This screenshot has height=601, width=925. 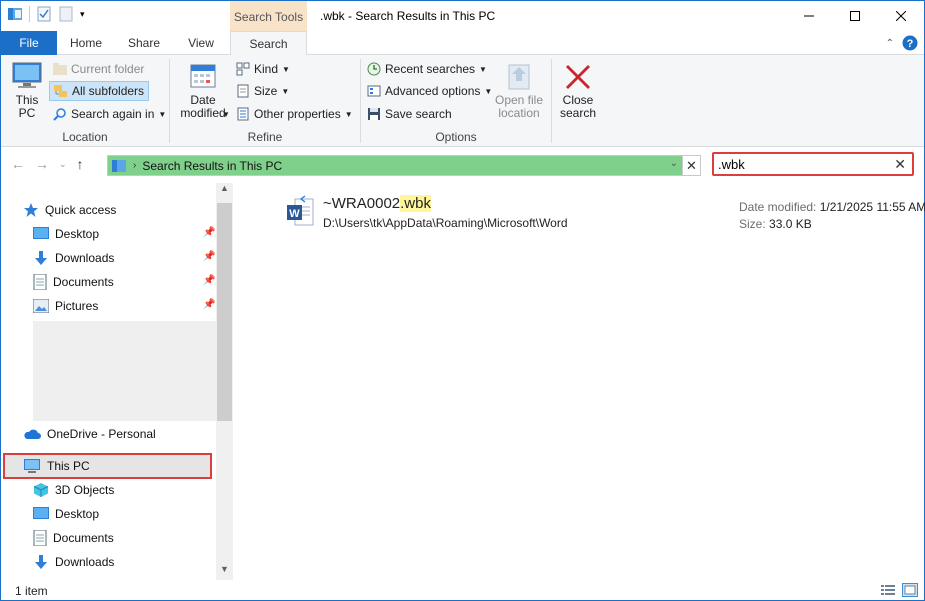 What do you see at coordinates (41, 306) in the screenshot?
I see `pictures-icon` at bounding box center [41, 306].